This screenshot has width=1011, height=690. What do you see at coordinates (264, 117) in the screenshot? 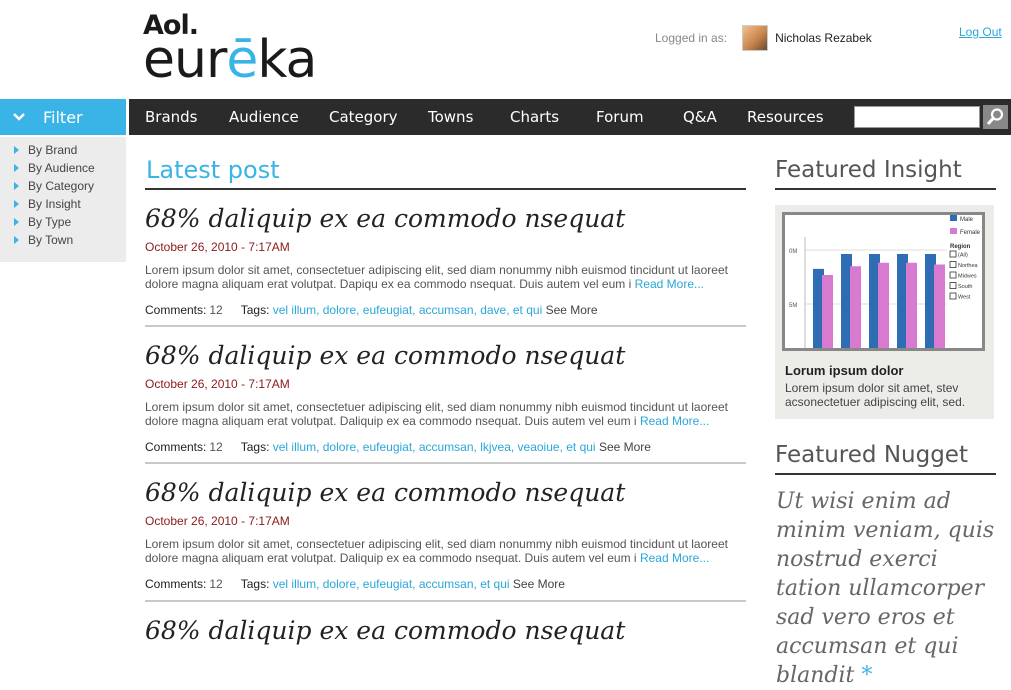
I see `nav-item-audience: Audience` at bounding box center [264, 117].